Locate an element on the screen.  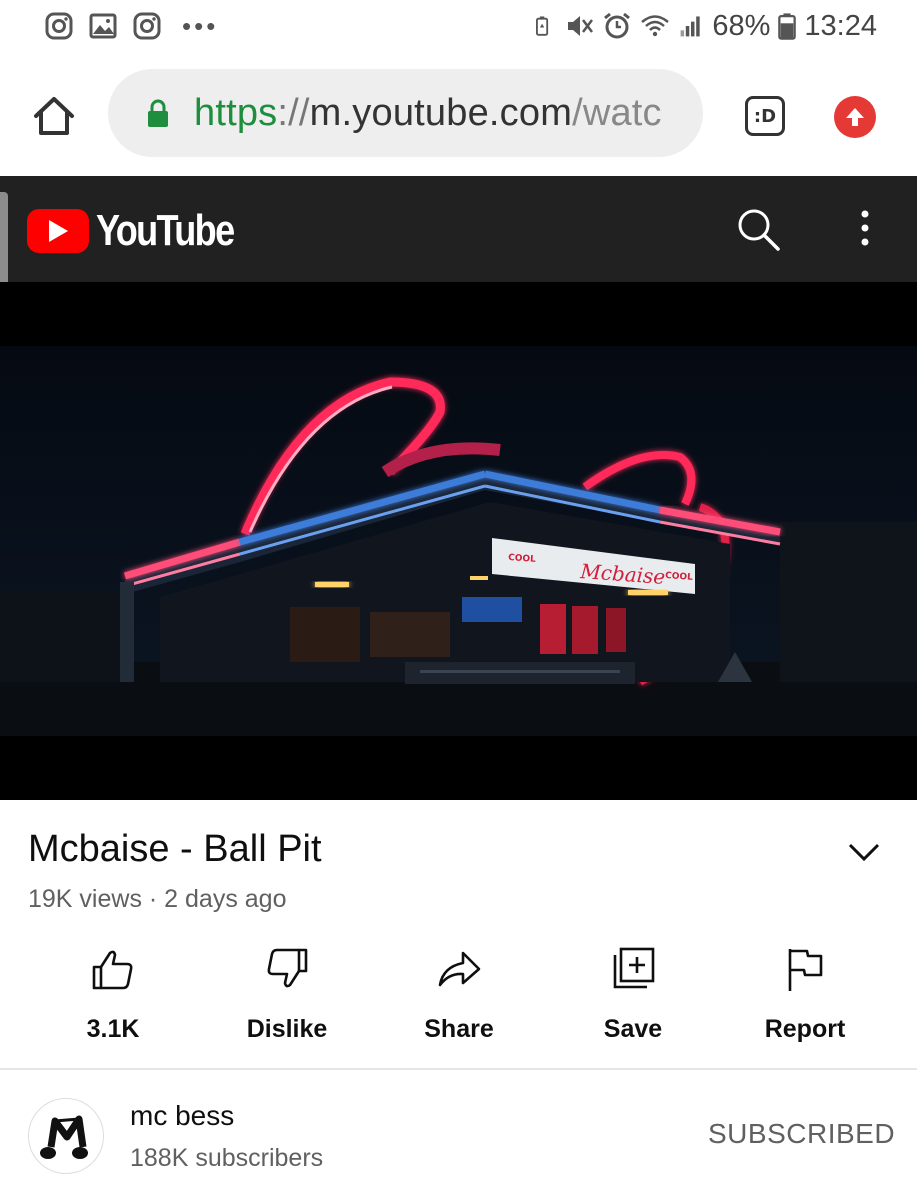
flag-icon is located at coordinates (805, 970).